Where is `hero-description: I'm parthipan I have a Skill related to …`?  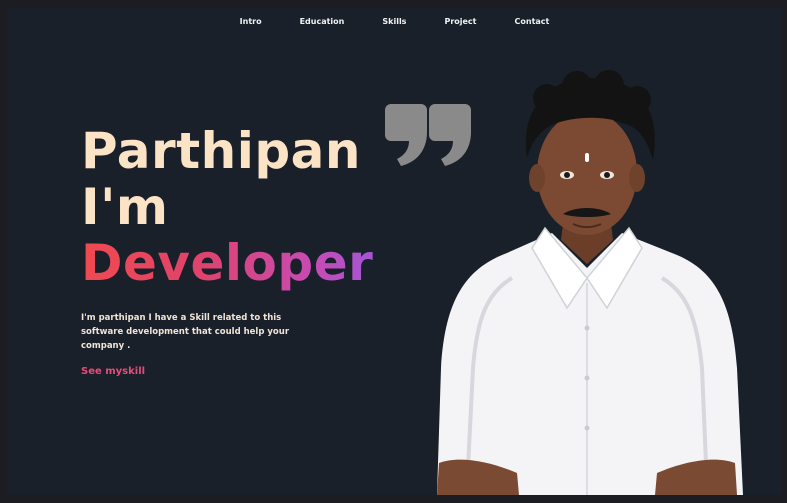 hero-description: I'm parthipan I have a Skill related to … is located at coordinates (185, 332).